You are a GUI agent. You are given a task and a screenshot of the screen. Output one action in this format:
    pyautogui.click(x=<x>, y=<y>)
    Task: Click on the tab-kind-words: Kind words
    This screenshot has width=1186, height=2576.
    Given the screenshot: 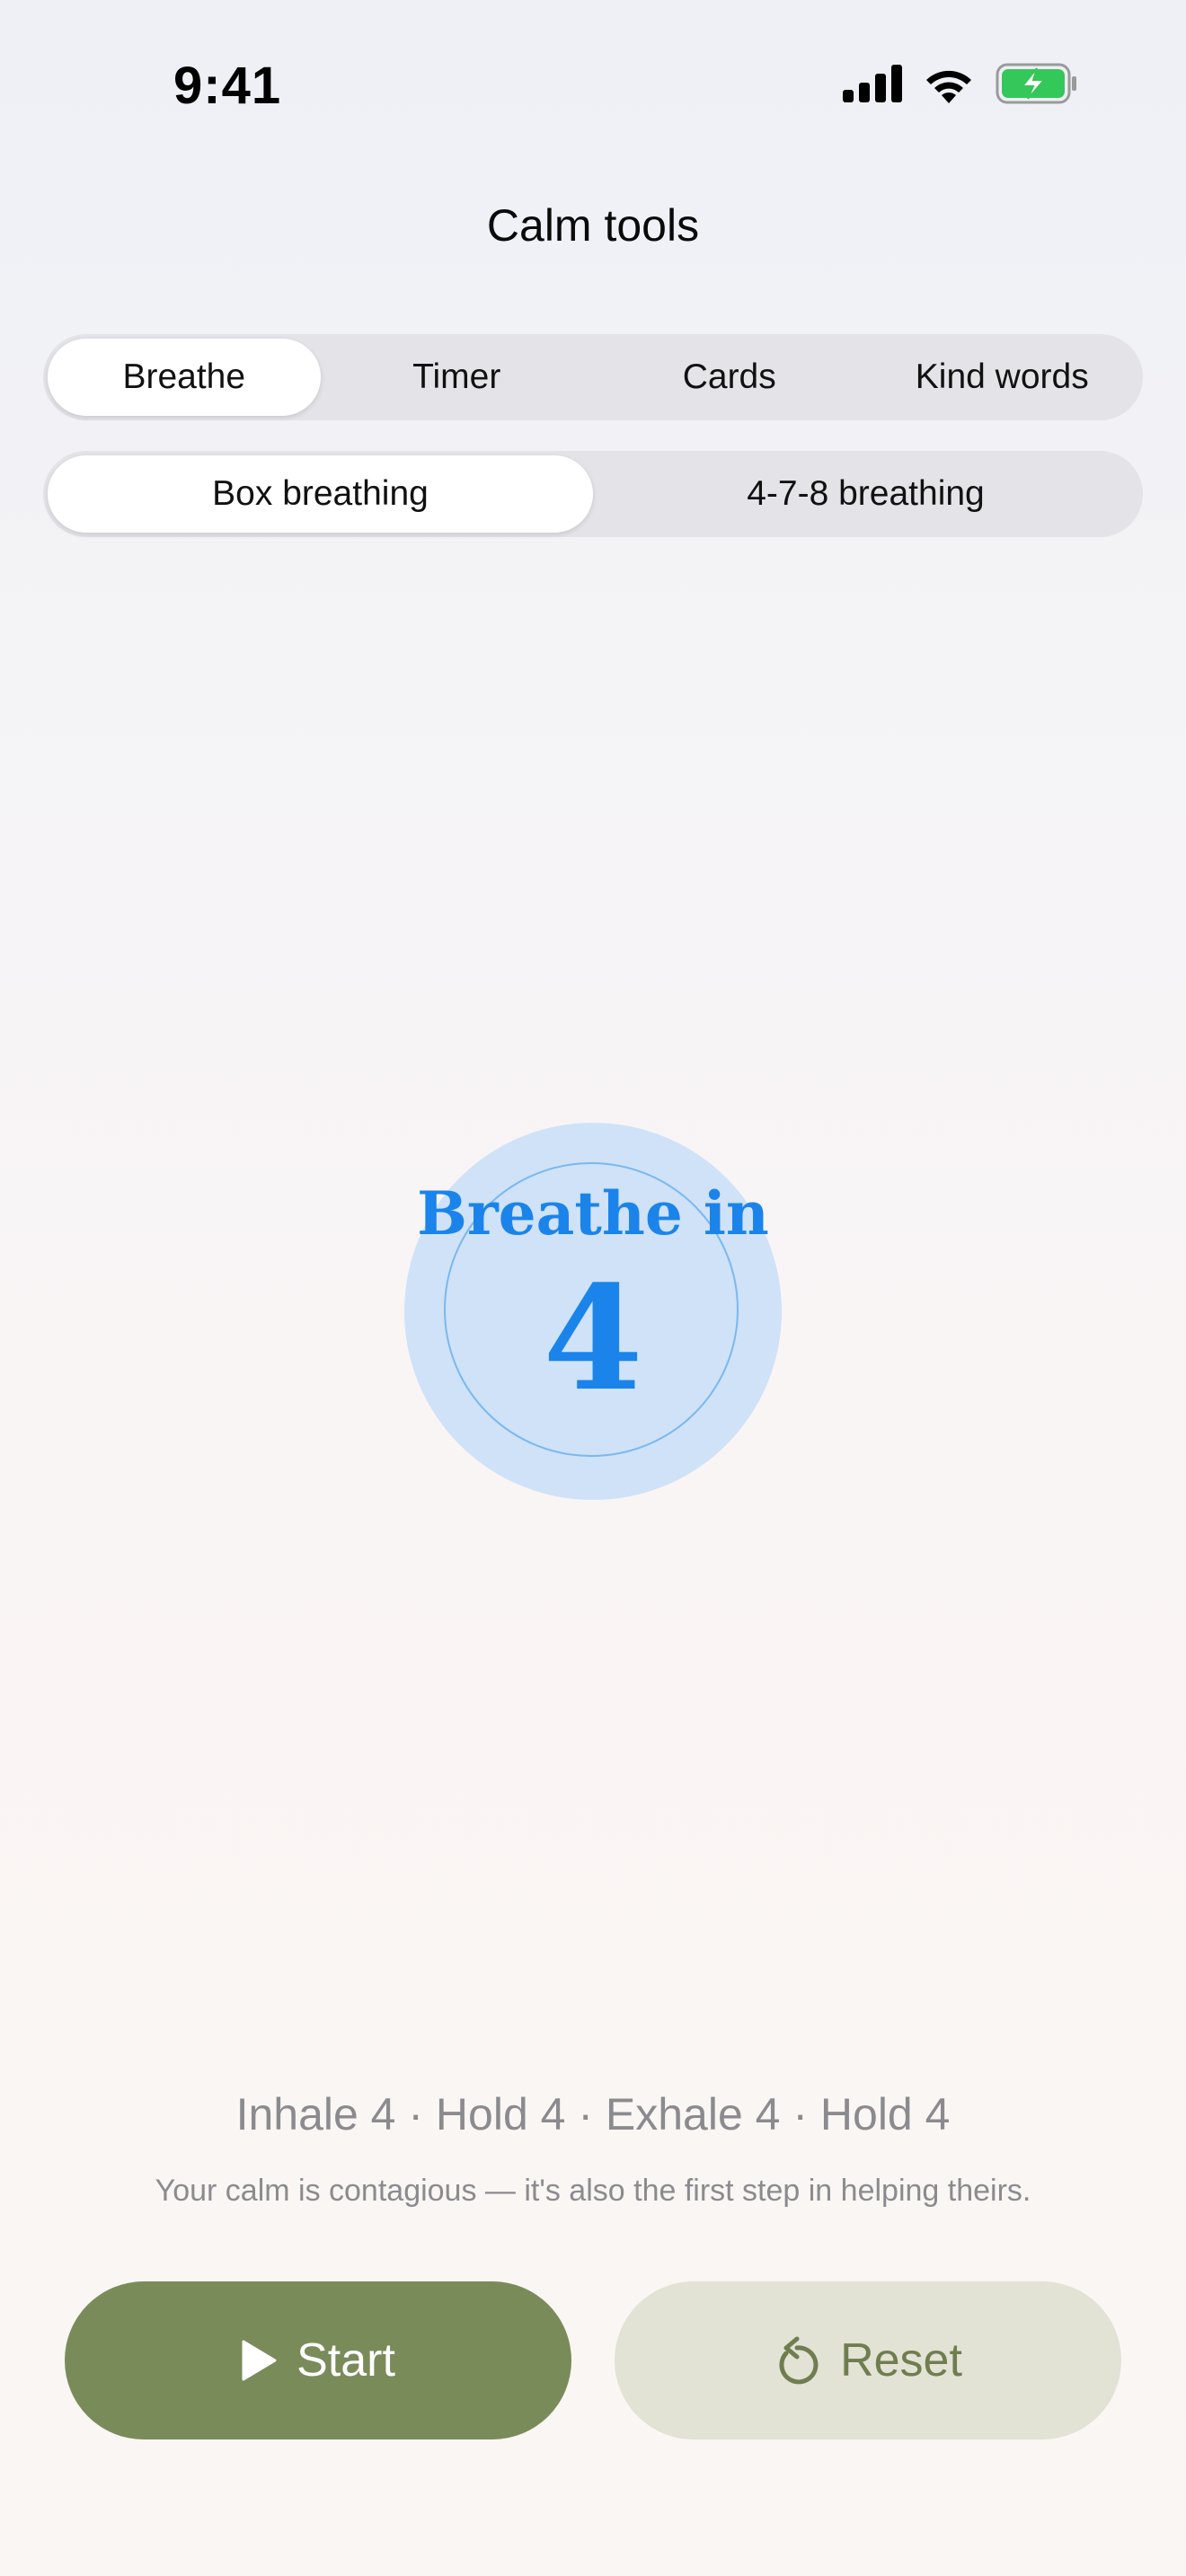 What is the action you would take?
    pyautogui.click(x=1002, y=377)
    